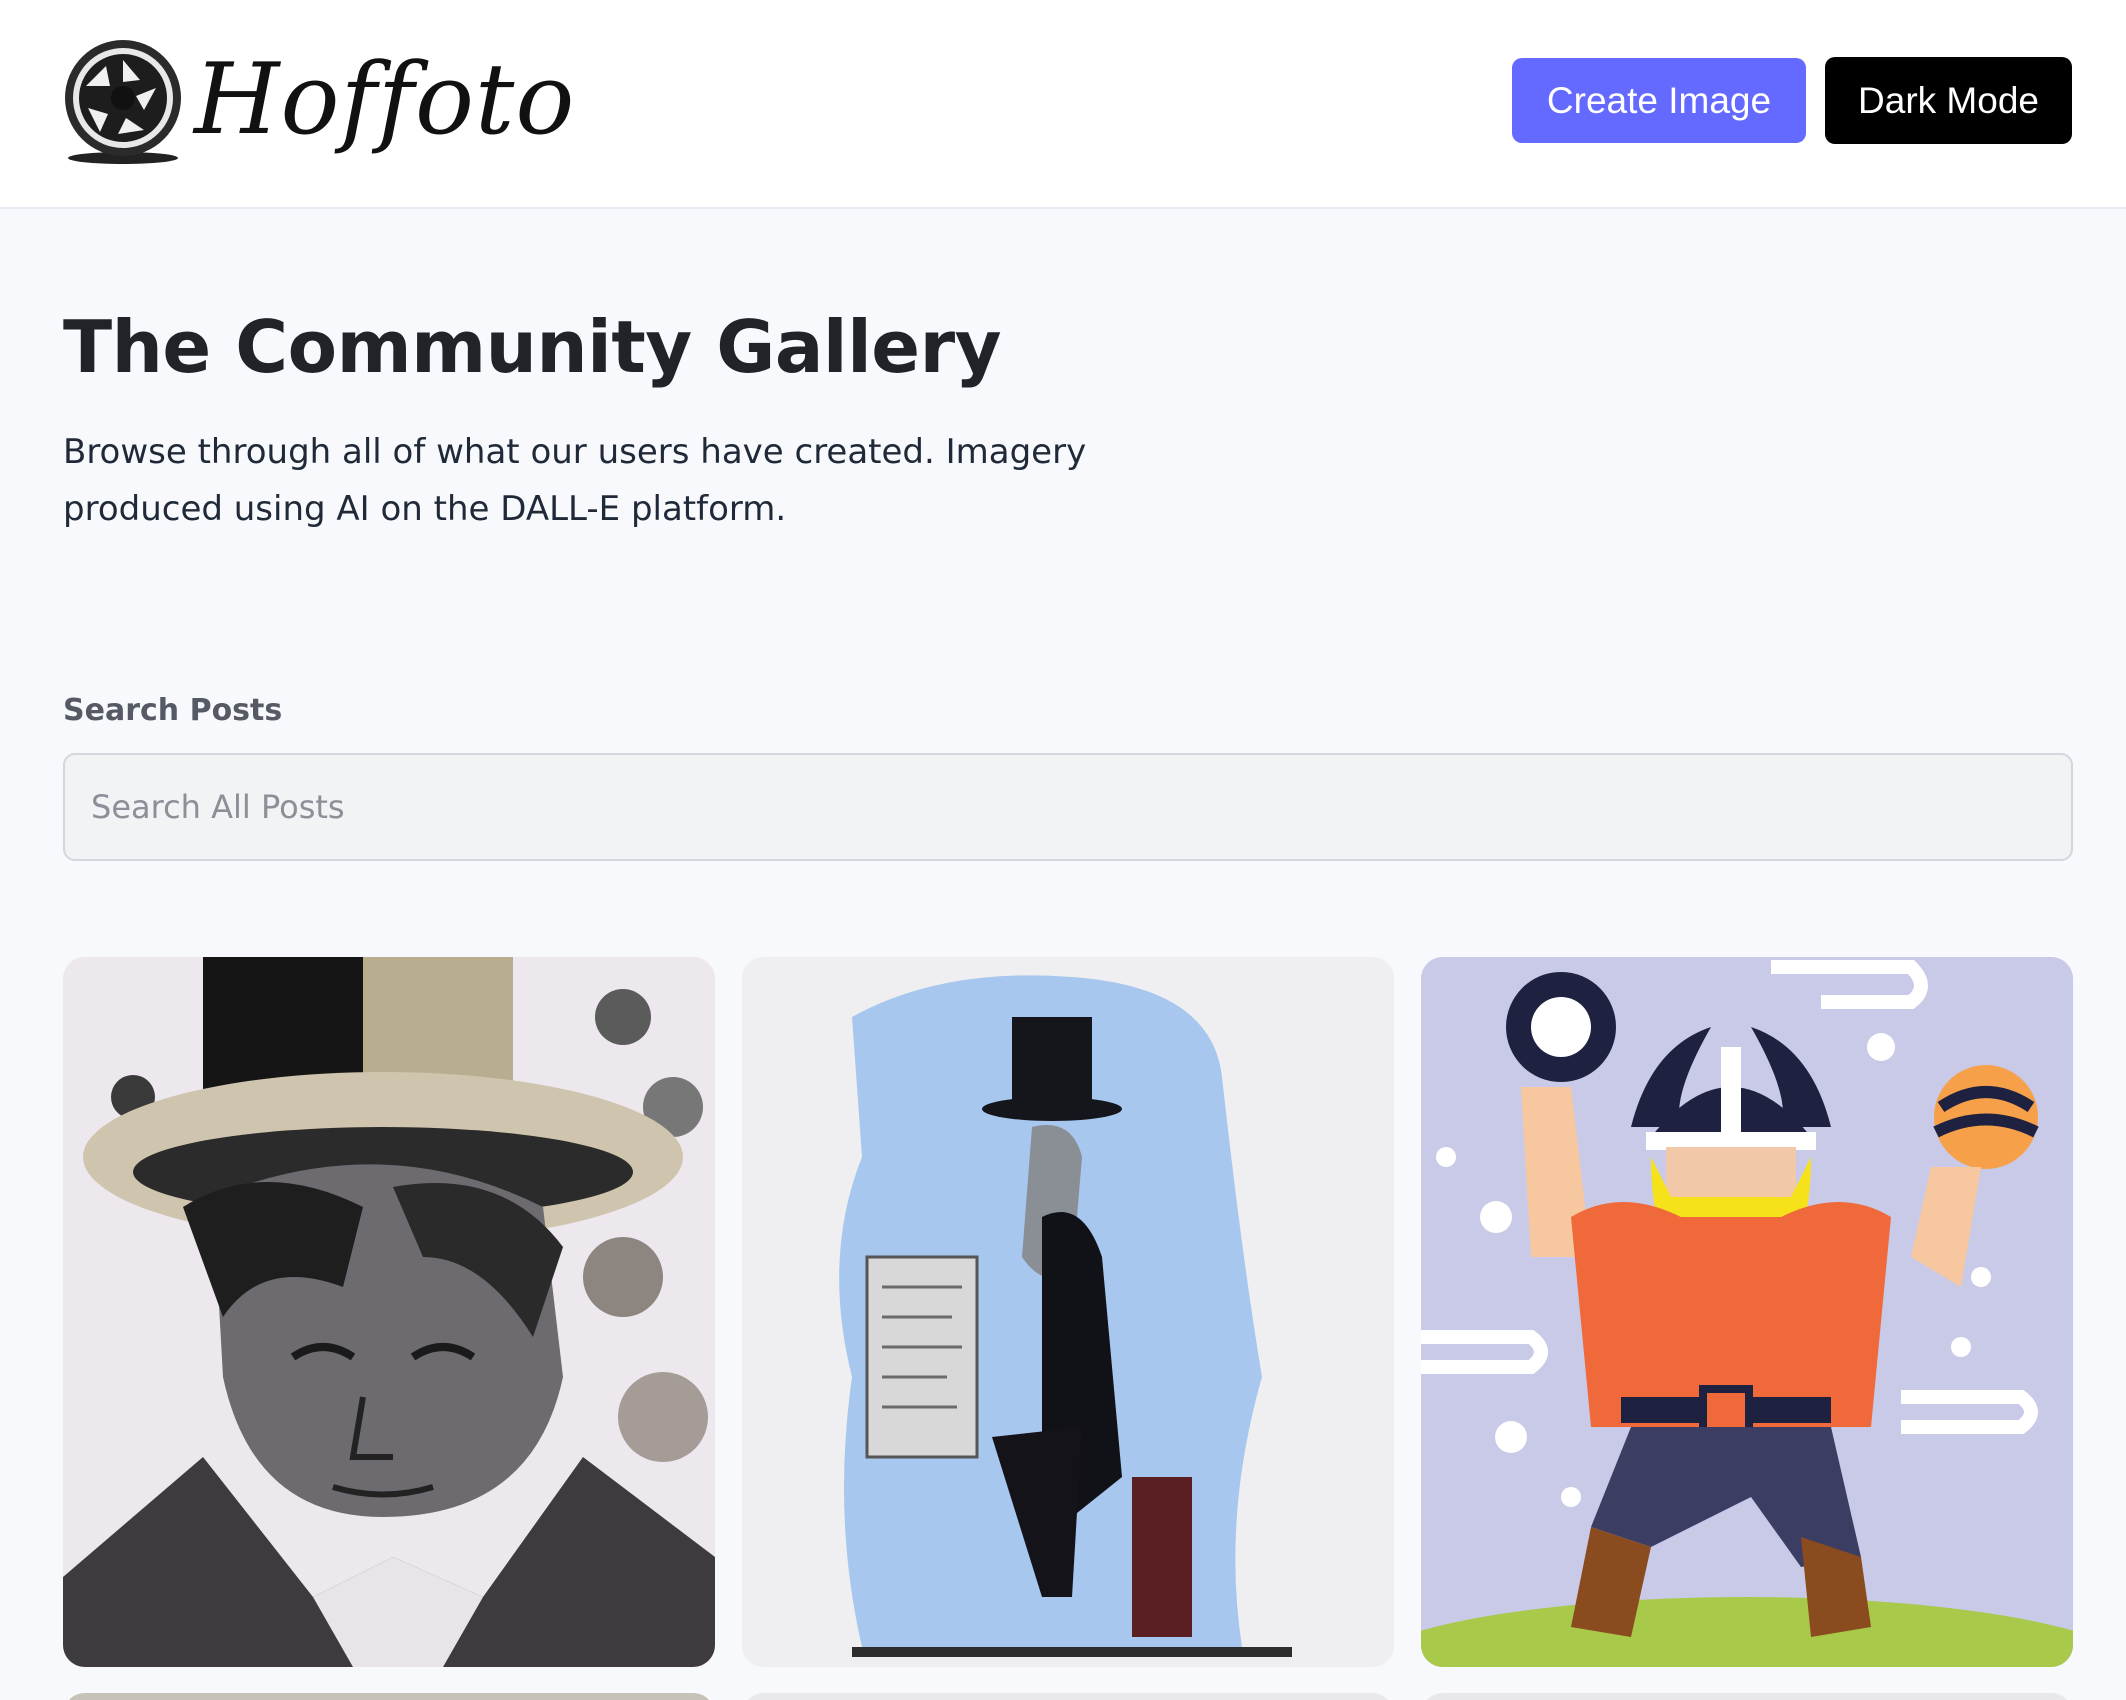 The width and height of the screenshot is (2126, 1700). I want to click on viking-juggler-image, so click(1747, 1312).